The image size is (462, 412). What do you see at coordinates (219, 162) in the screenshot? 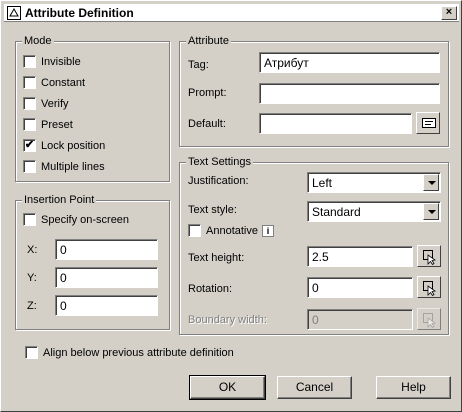
I see `text-settings-group-title: Text Settings` at bounding box center [219, 162].